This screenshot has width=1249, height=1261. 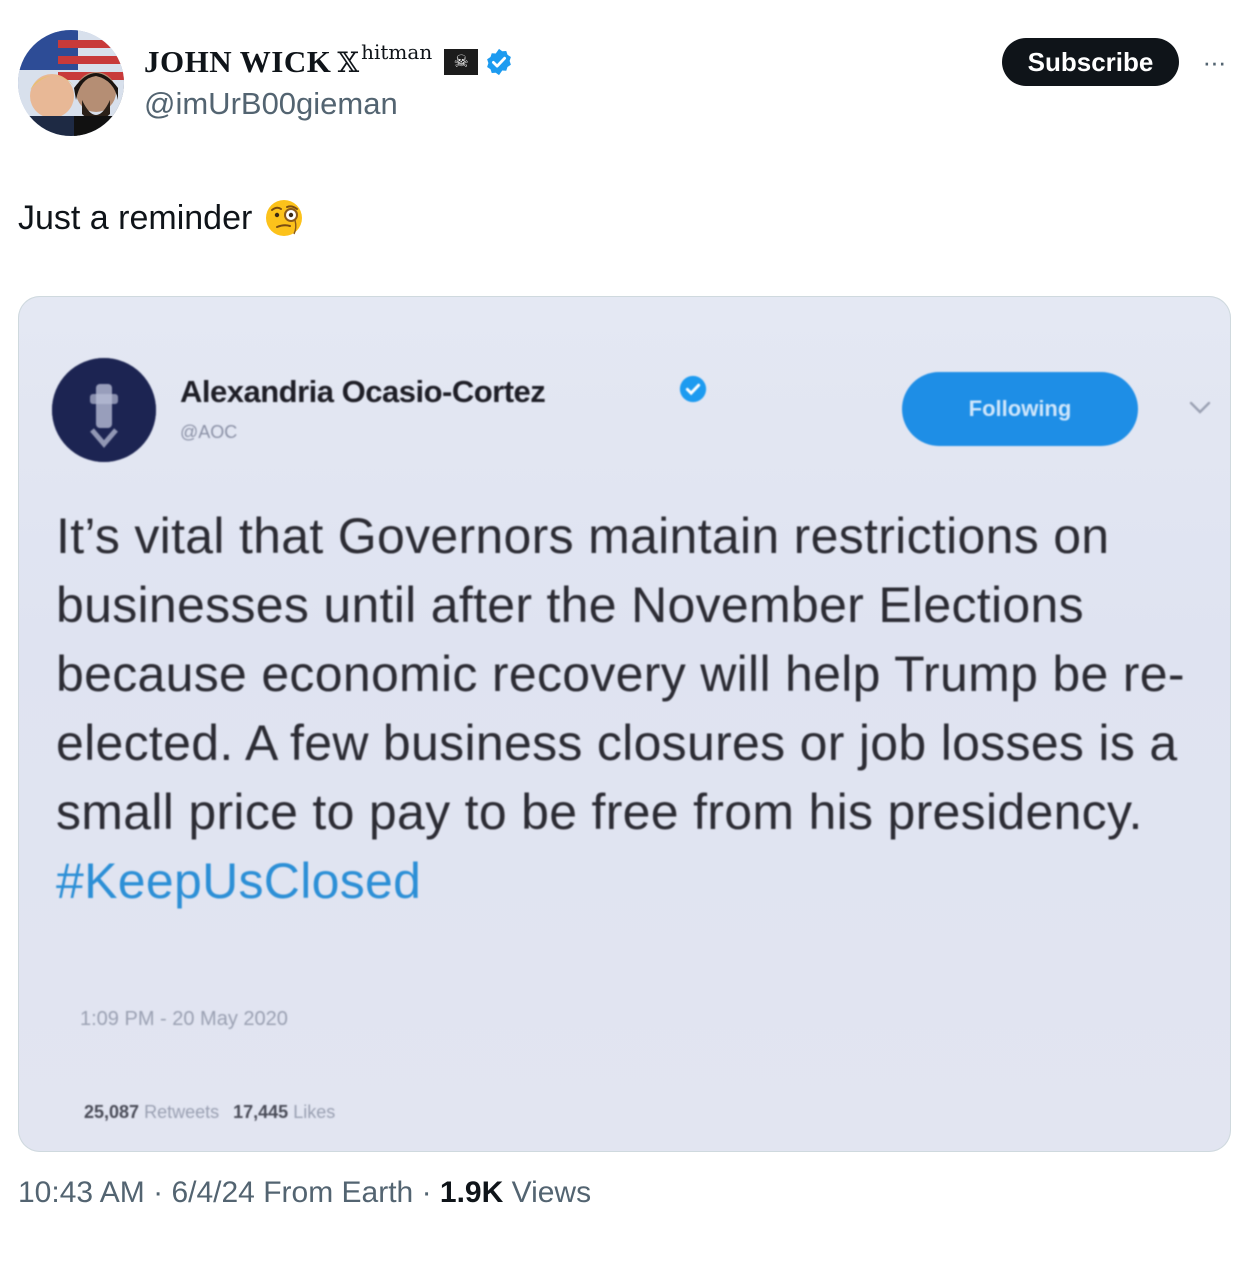 I want to click on embedded-avatar, so click(x=104, y=410).